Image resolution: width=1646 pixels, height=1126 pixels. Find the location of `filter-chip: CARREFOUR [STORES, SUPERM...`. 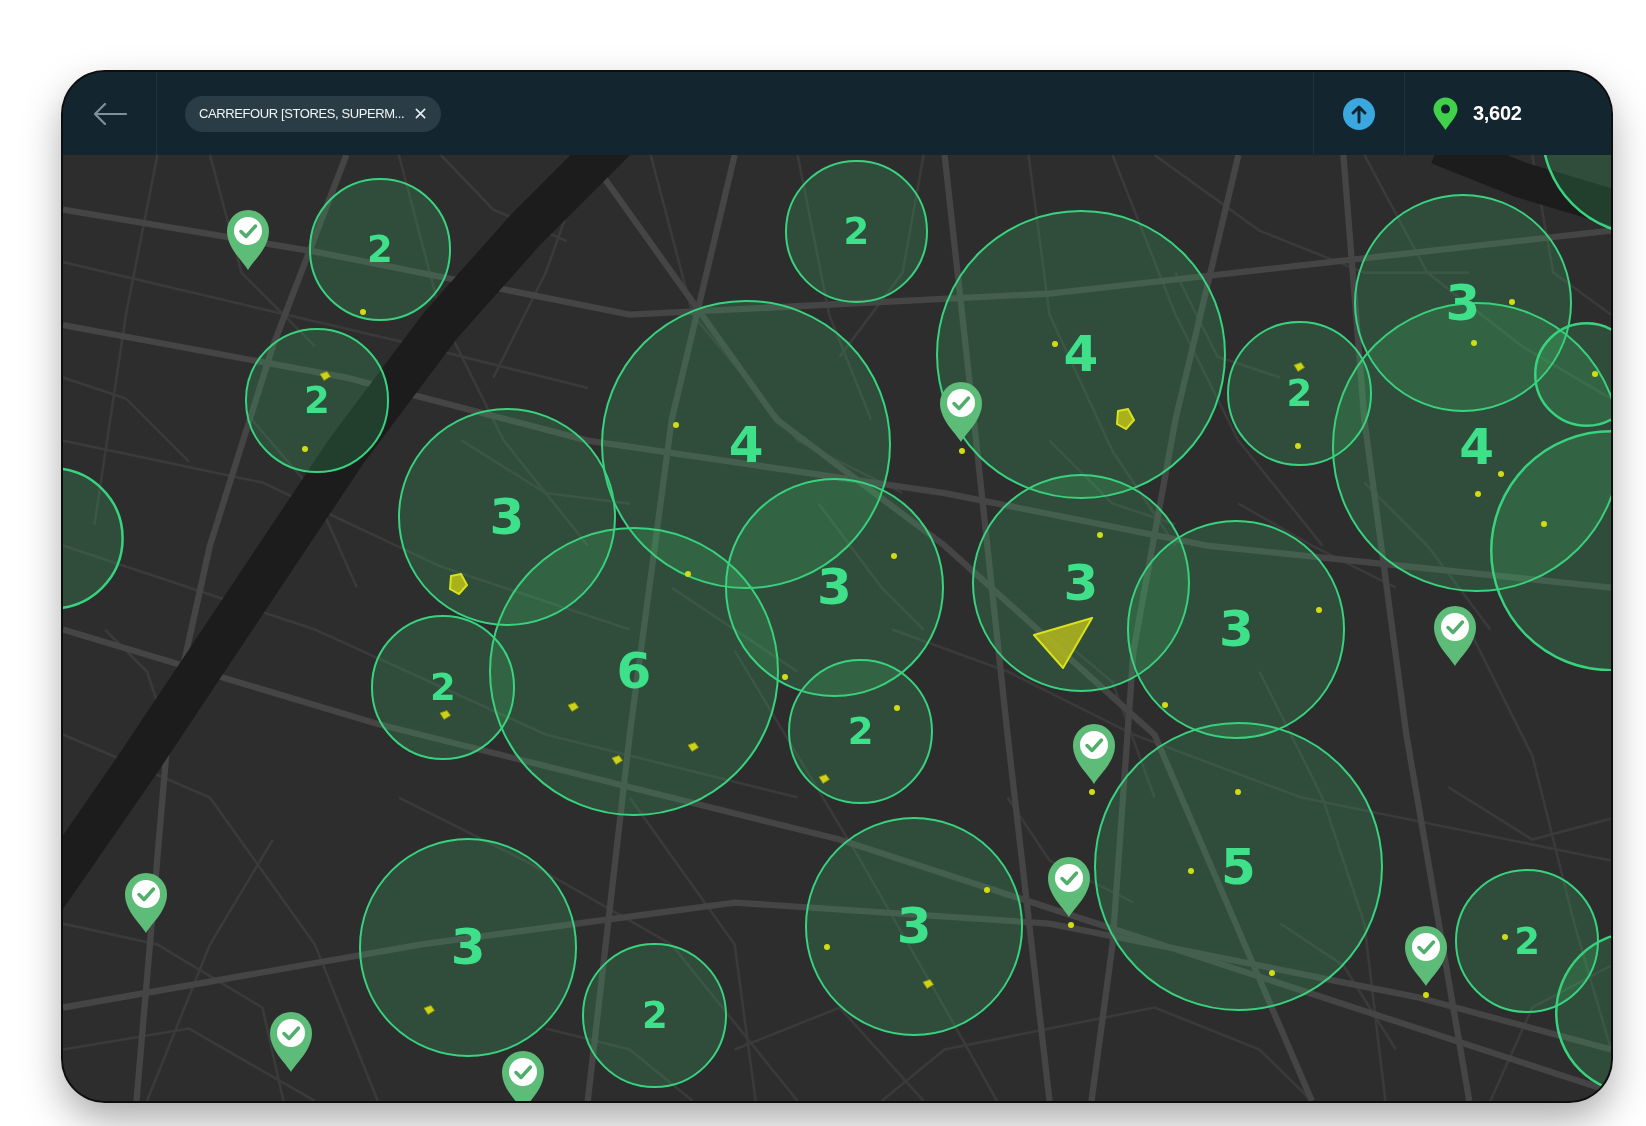

filter-chip: CARREFOUR [STORES, SUPERM... is located at coordinates (313, 113).